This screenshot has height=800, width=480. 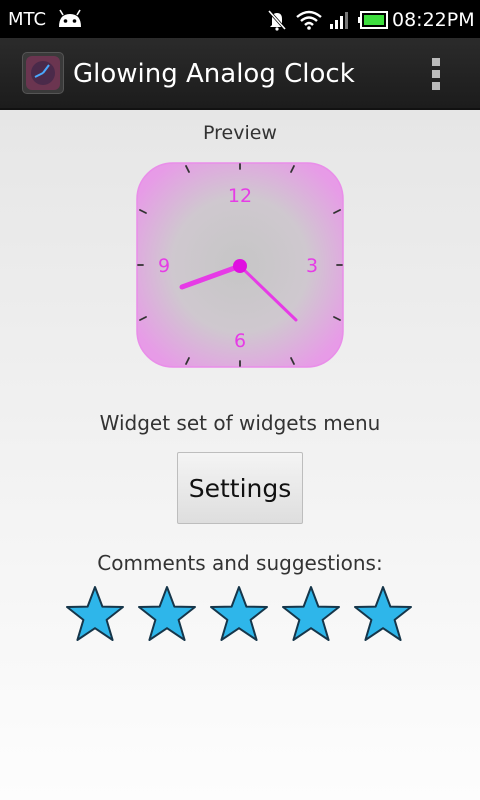 I want to click on star-5-icon, so click(x=383, y=615).